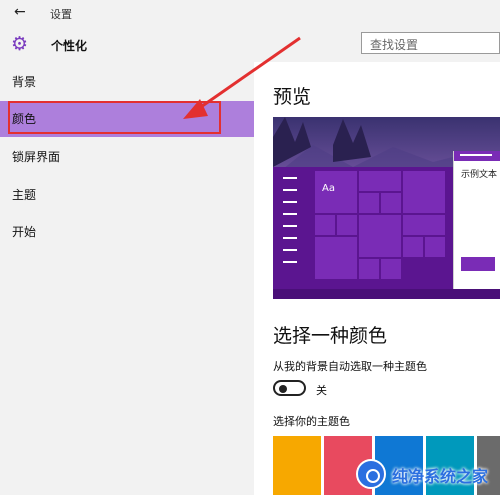  Describe the element at coordinates (321, 390) in the screenshot. I see `toggle-state-label: 关` at that location.